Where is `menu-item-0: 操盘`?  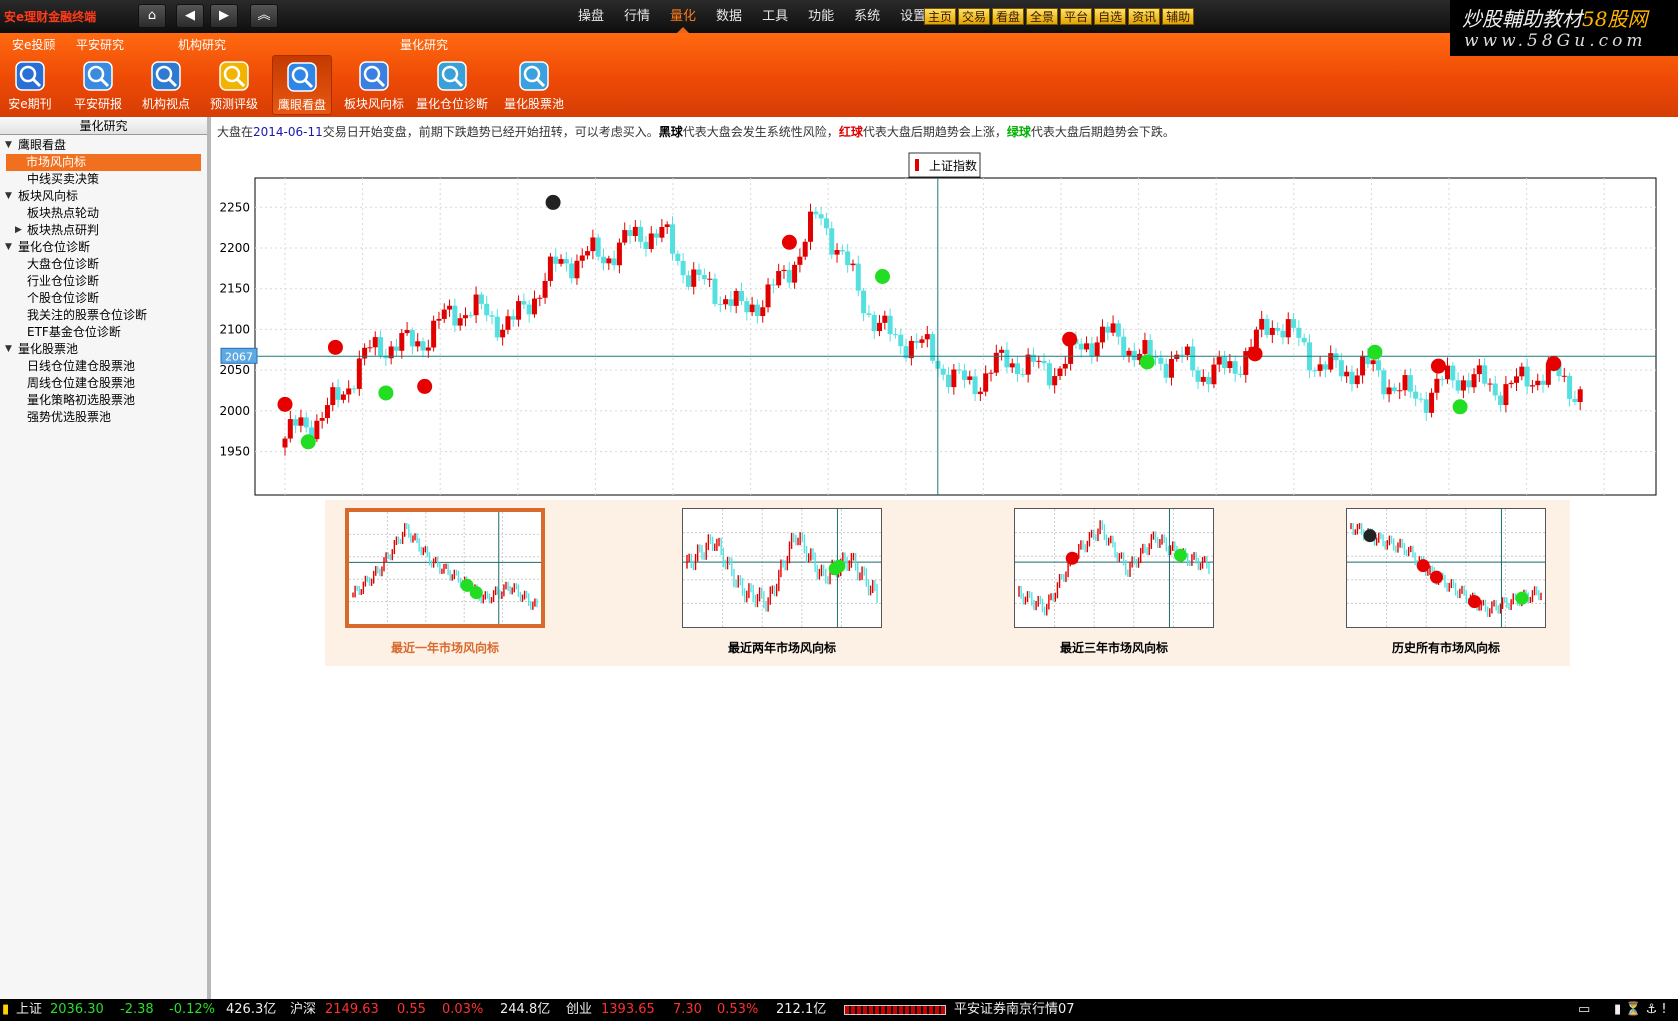
menu-item-0: 操盘 is located at coordinates (591, 16).